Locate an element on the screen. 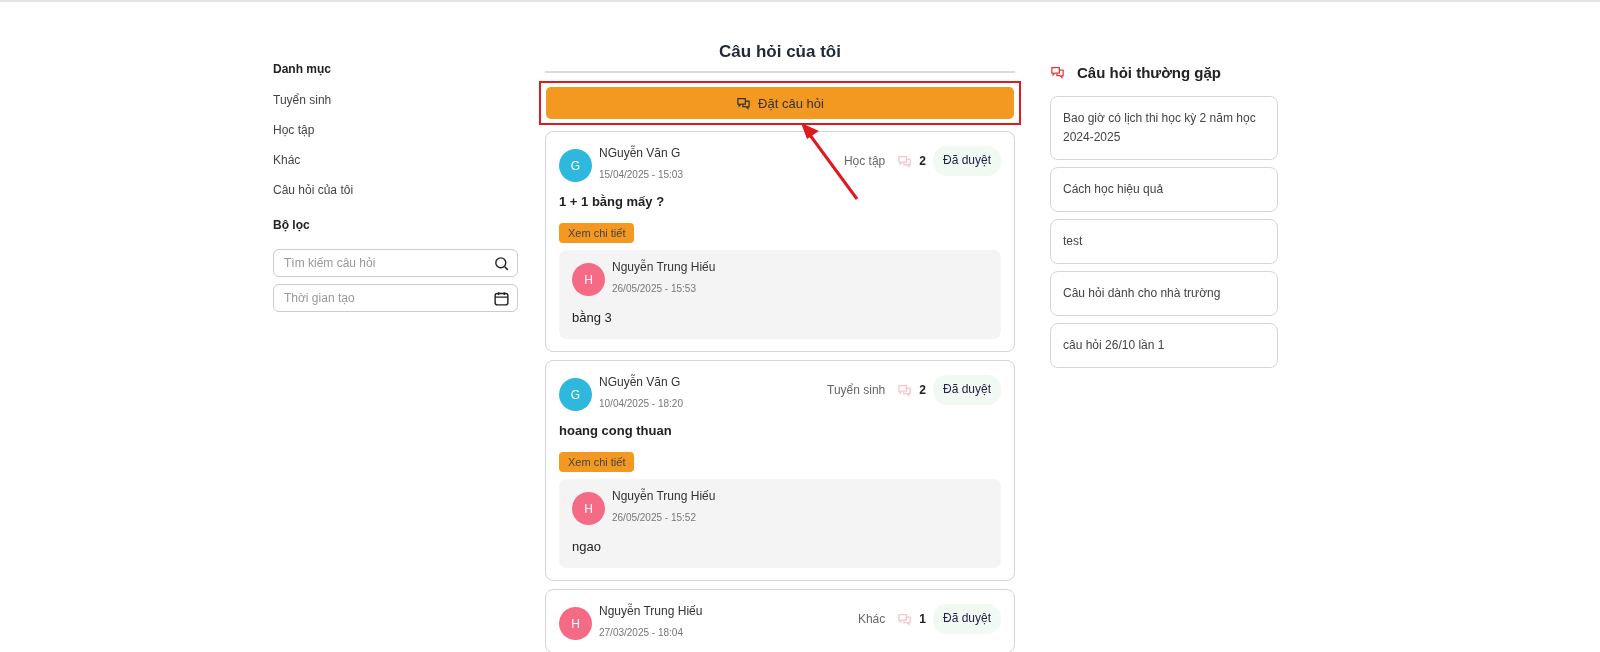 The height and width of the screenshot is (652, 1600). category-label: Tuyển sinh is located at coordinates (856, 390).